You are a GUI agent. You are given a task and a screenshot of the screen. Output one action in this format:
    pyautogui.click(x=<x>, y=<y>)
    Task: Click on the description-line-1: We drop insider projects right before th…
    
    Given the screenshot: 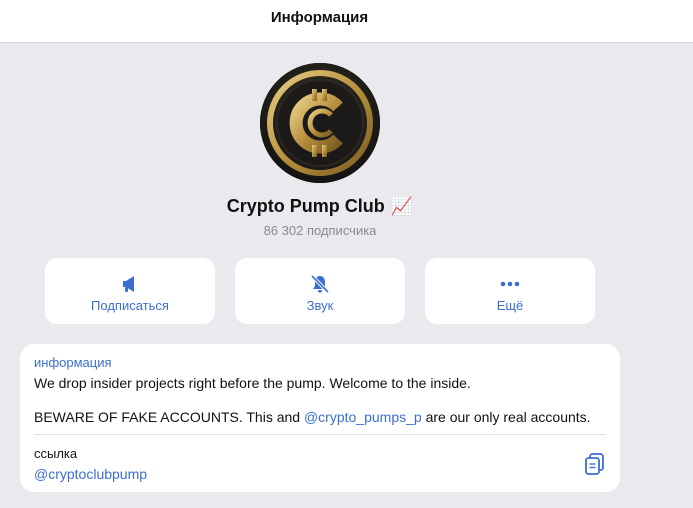 What is the action you would take?
    pyautogui.click(x=252, y=383)
    